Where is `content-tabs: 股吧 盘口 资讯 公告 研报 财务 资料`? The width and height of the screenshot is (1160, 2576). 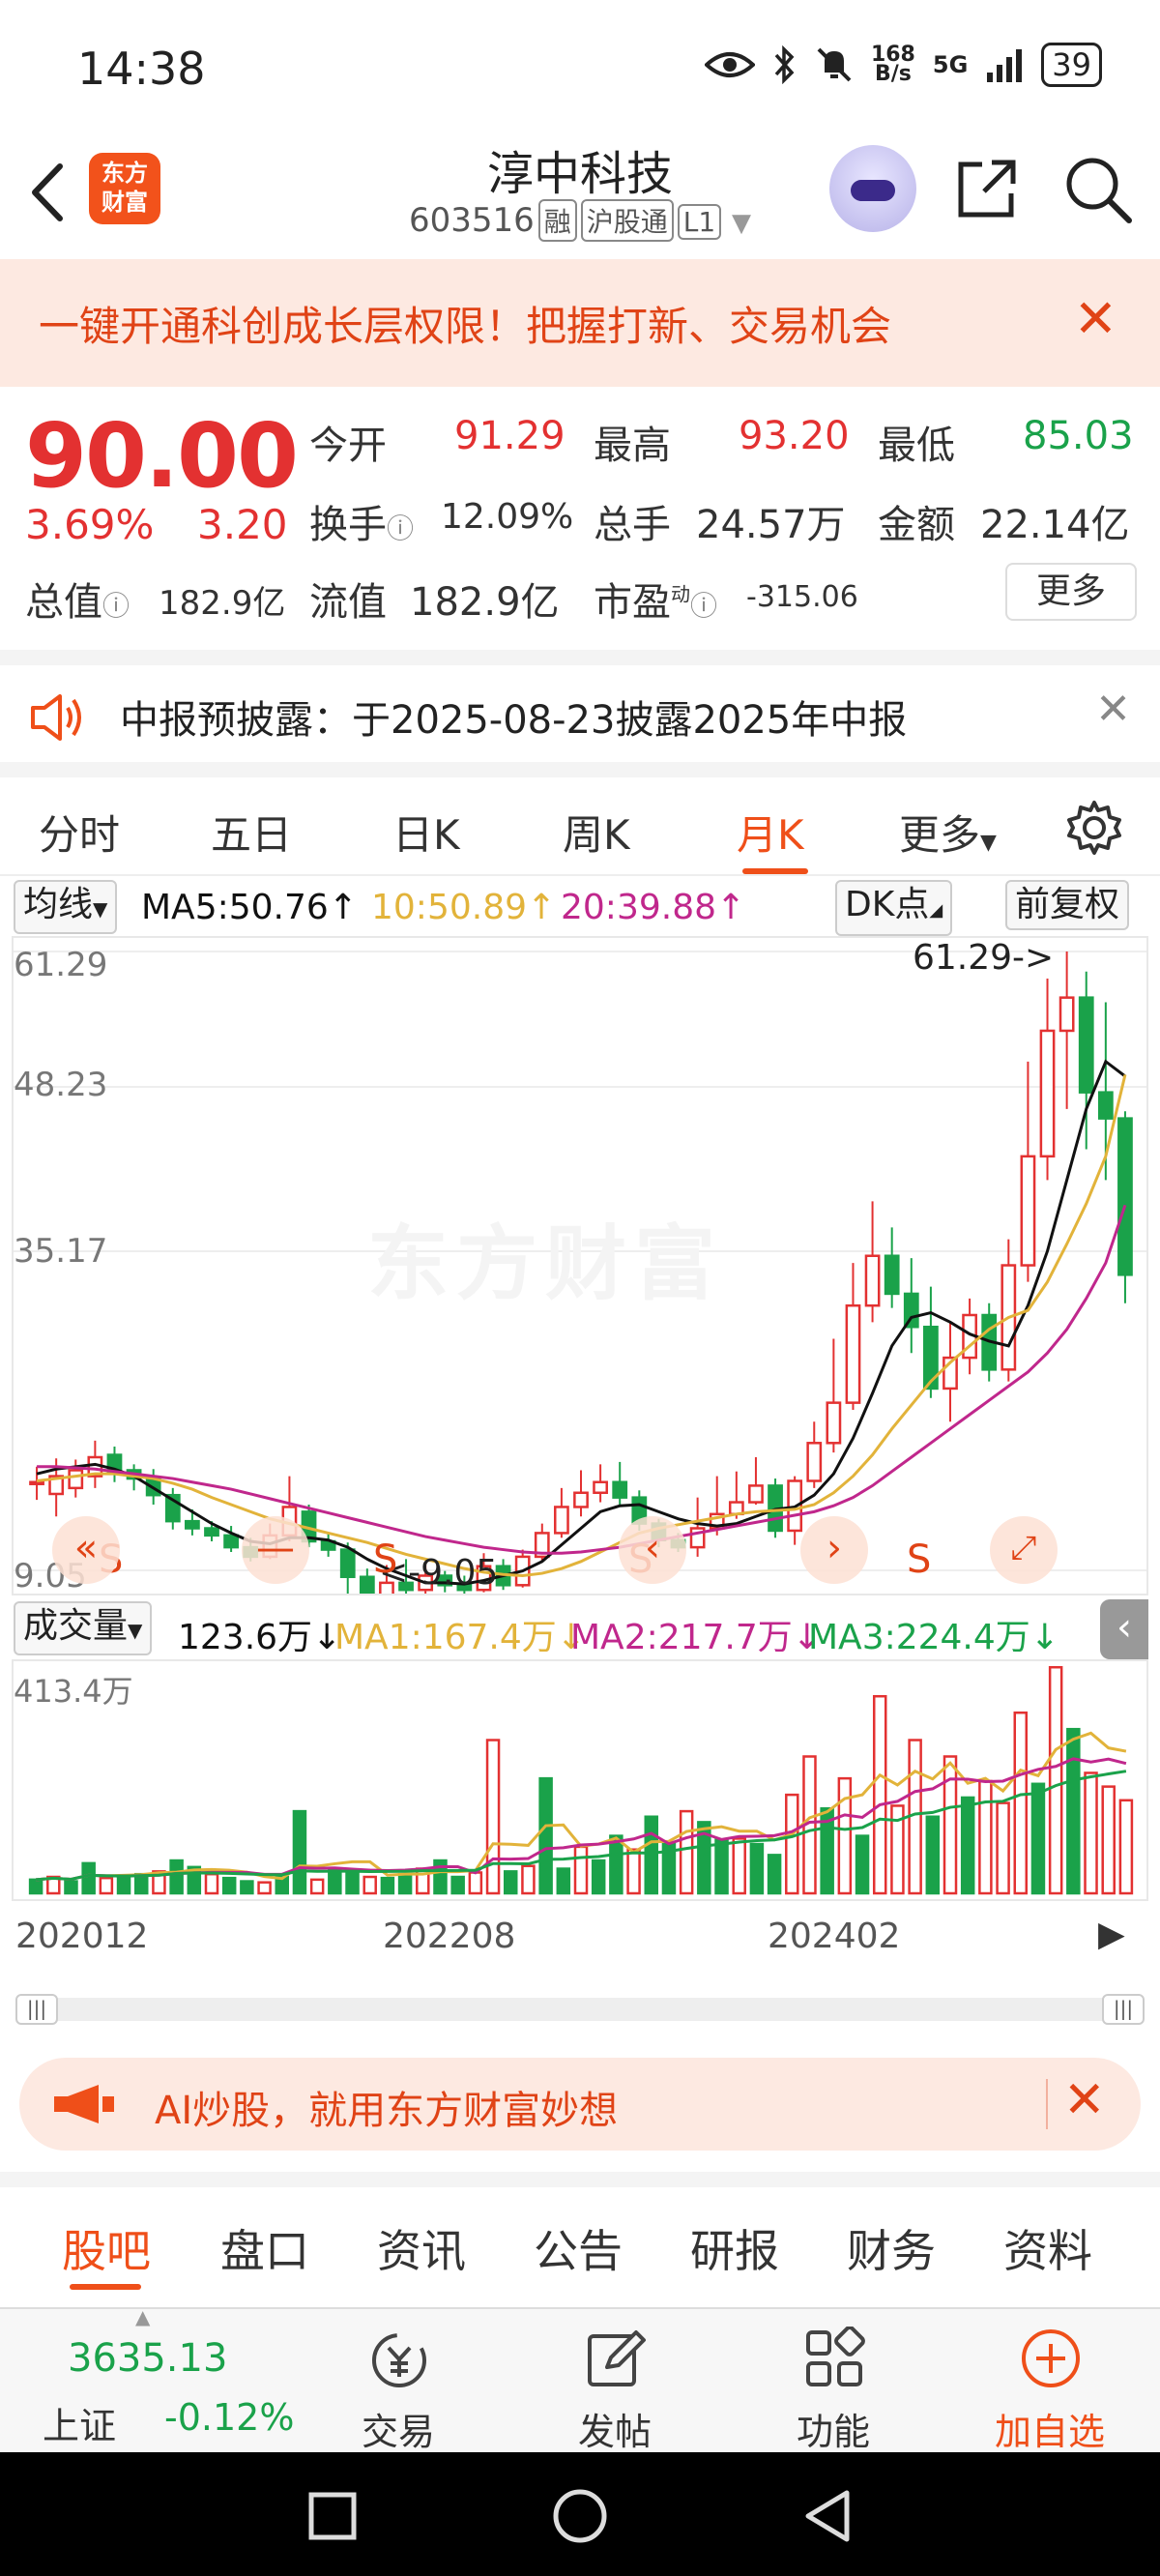
content-tabs: 股吧 盘口 资讯 公告 研报 财务 资料 is located at coordinates (580, 2231).